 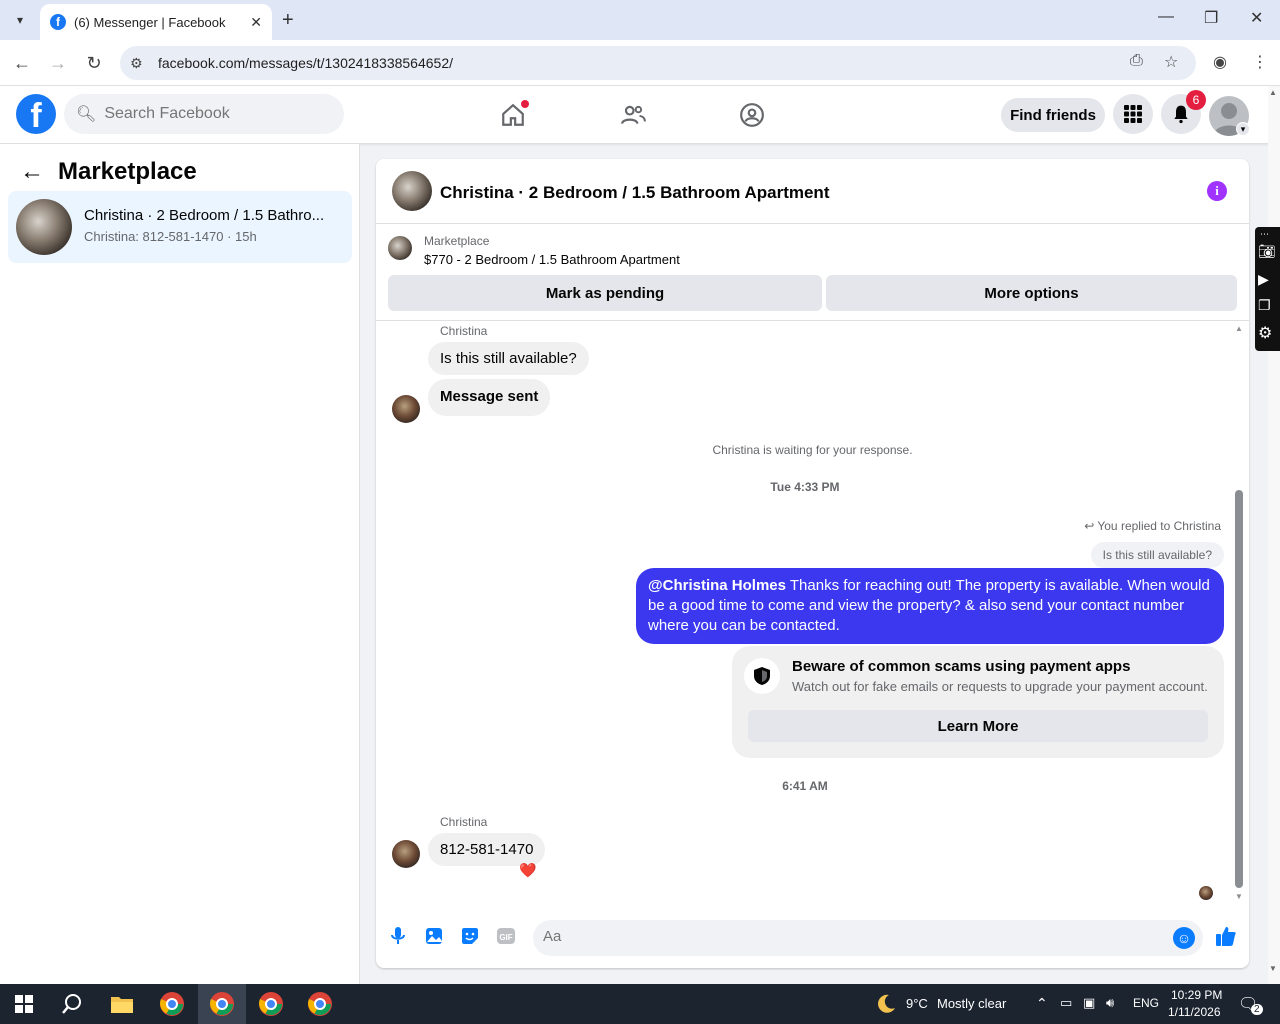 I want to click on page-scrollbar: ▲ ▼, so click(x=1274, y=535).